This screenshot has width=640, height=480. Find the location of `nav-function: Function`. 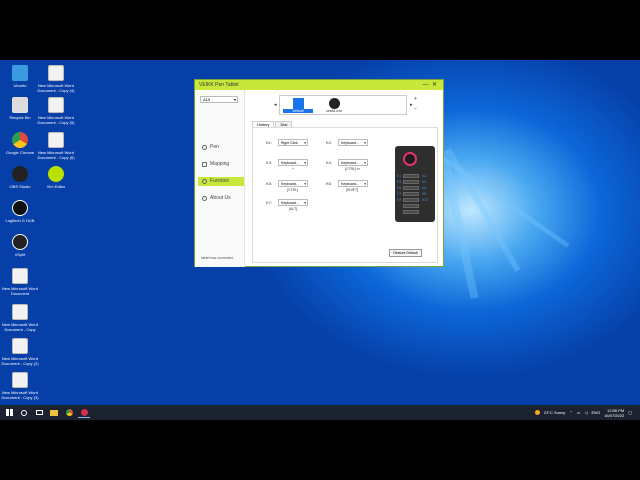

nav-function: Function is located at coordinates (221, 181).